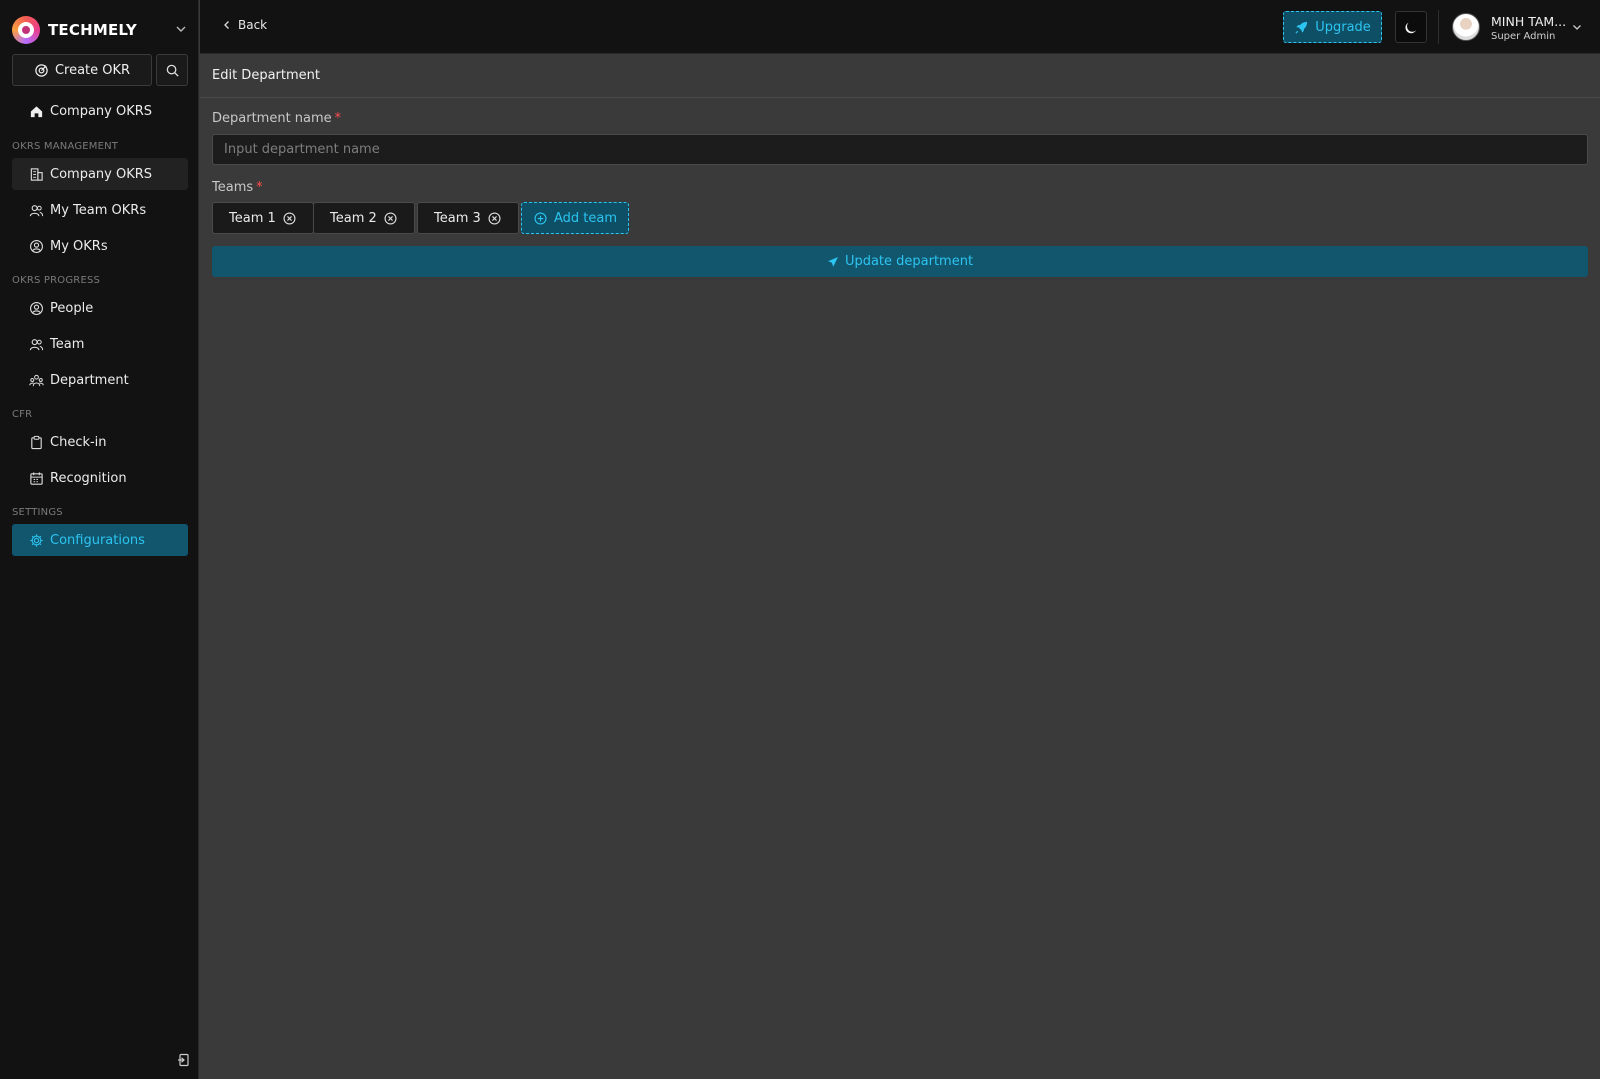 This screenshot has height=1079, width=1600. Describe the element at coordinates (92, 70) in the screenshot. I see `create-okr-label: Create OKR` at that location.